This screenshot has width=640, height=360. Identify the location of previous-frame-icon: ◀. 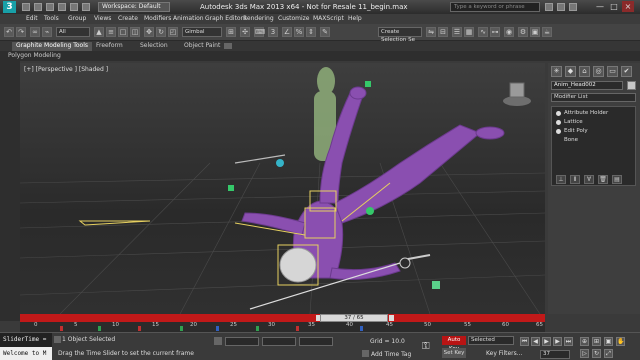
(535, 341).